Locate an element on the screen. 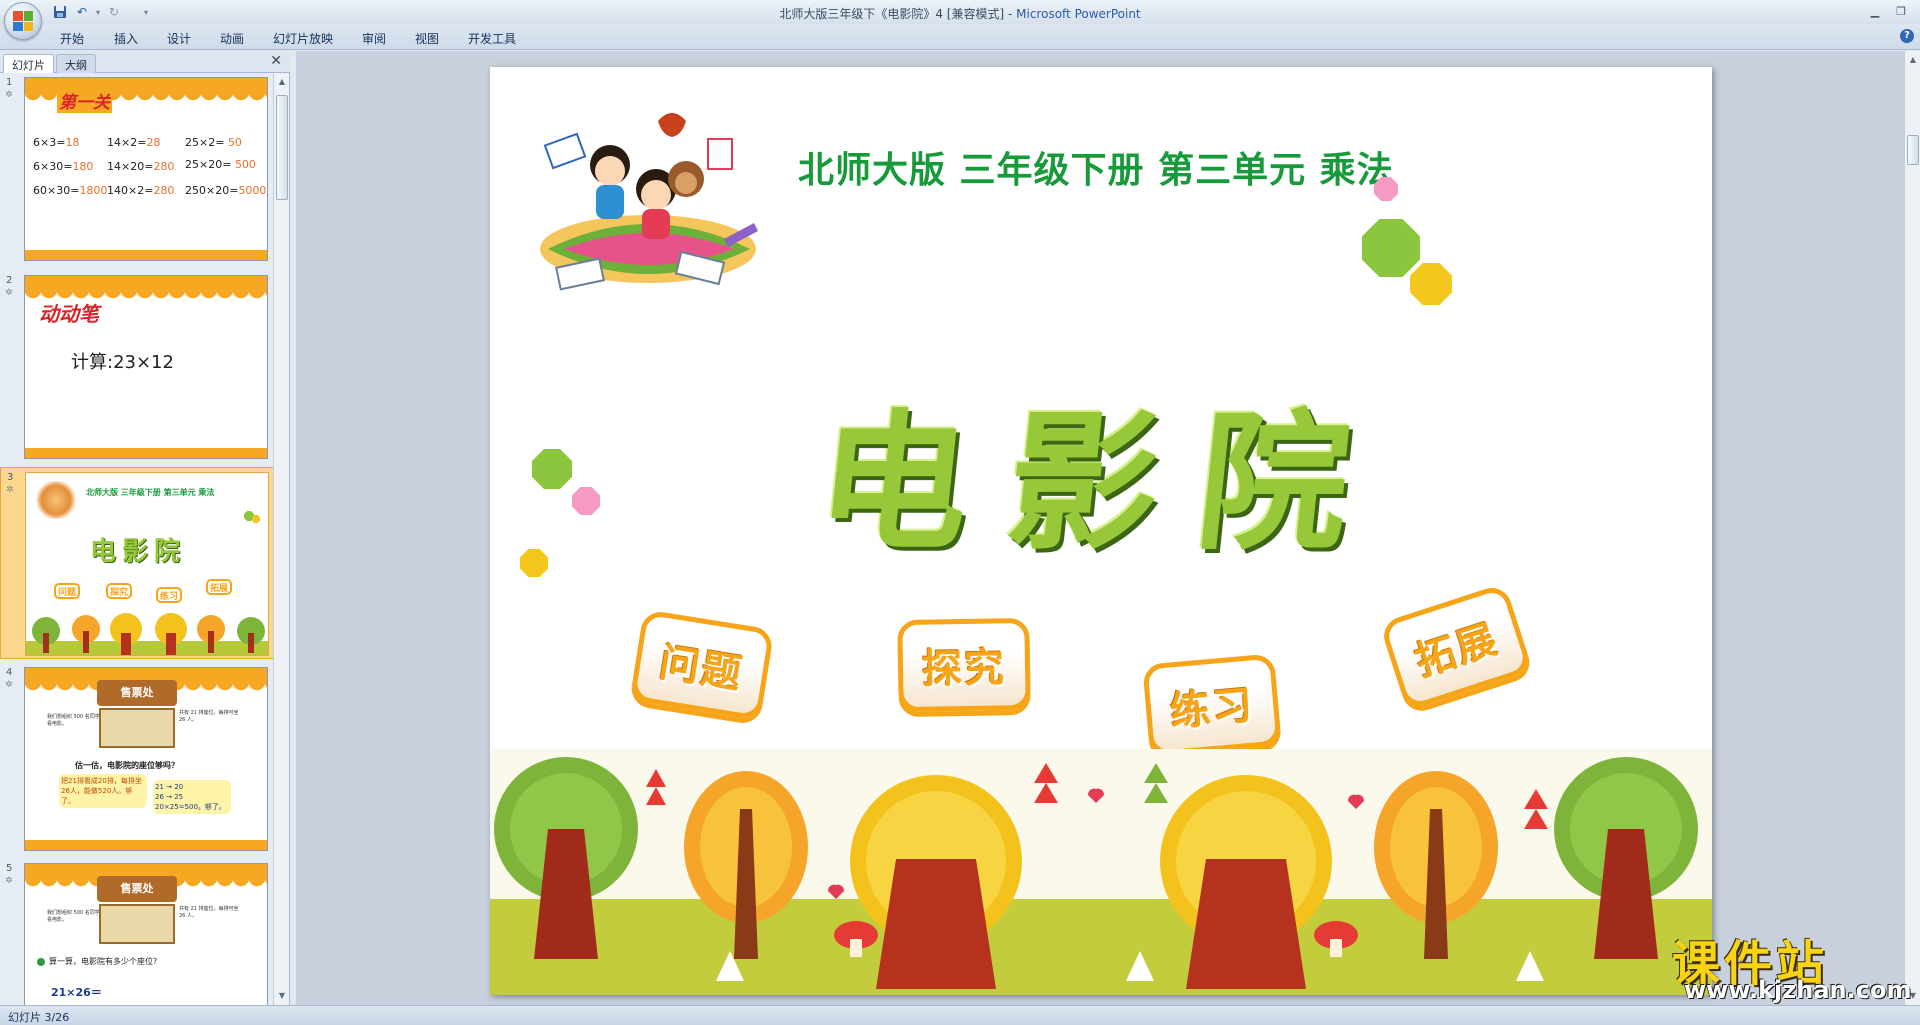  tab-home: 开始 is located at coordinates (72, 38).